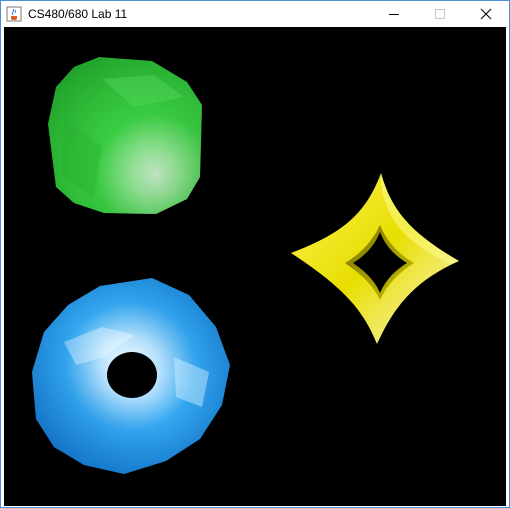  What do you see at coordinates (14, 14) in the screenshot?
I see `java-cup-icon` at bounding box center [14, 14].